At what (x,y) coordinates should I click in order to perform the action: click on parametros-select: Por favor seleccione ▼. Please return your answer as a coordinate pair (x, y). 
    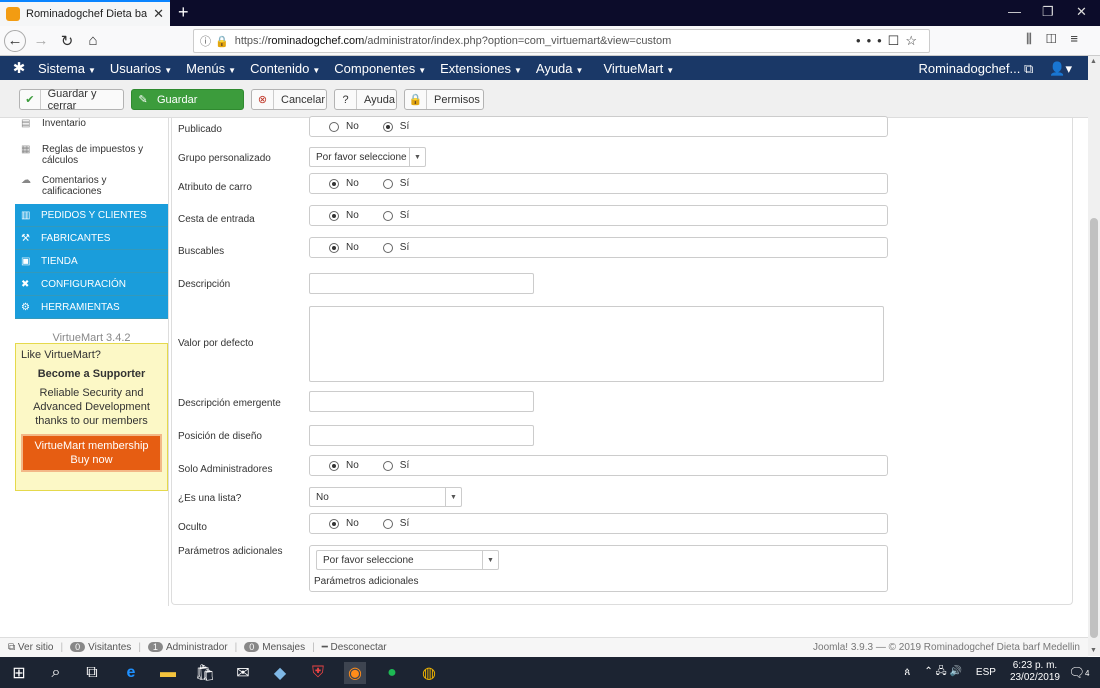
    Looking at the image, I should click on (407, 560).